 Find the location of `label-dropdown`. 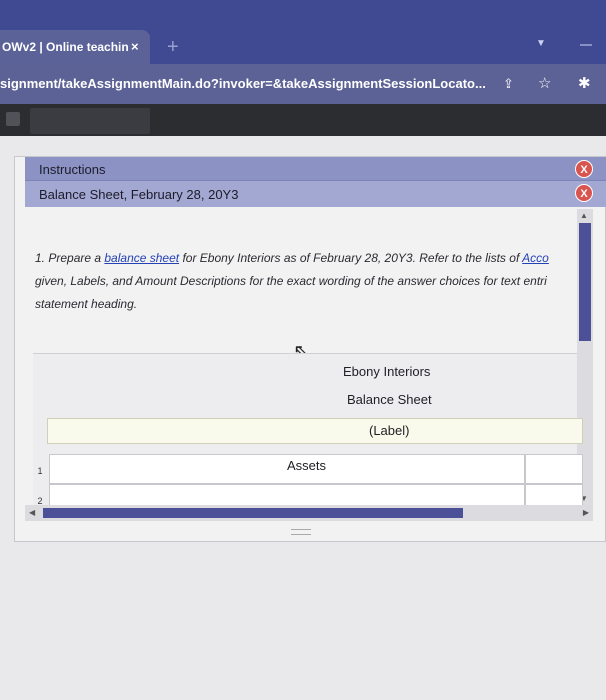

label-dropdown is located at coordinates (315, 431).